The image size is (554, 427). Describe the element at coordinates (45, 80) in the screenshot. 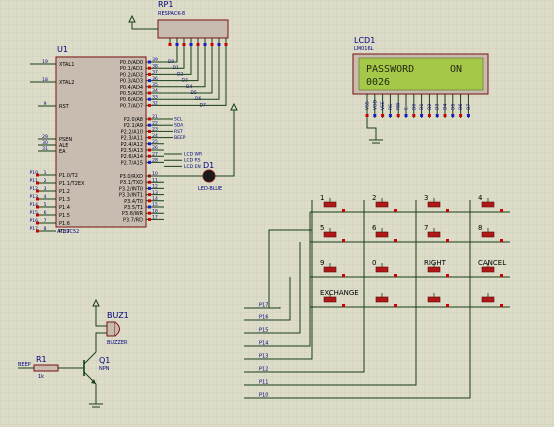

I see `u1-left-pin-num: 18` at that location.